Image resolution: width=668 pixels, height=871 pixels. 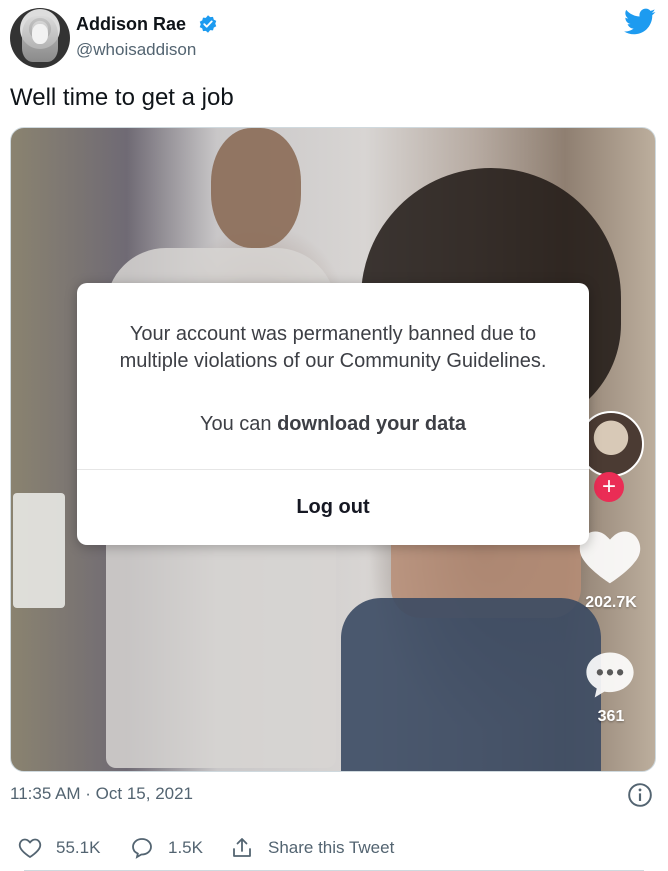 I want to click on heart-icon, so click(x=30, y=848).